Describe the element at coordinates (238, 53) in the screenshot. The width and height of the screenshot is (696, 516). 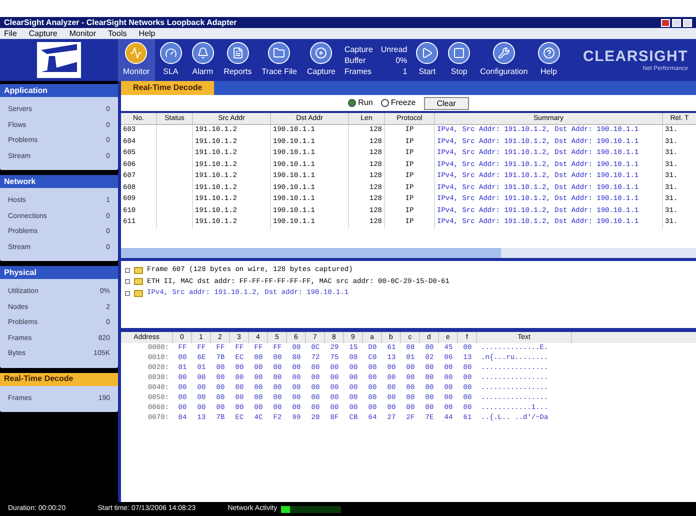
I see `document-icon` at that location.